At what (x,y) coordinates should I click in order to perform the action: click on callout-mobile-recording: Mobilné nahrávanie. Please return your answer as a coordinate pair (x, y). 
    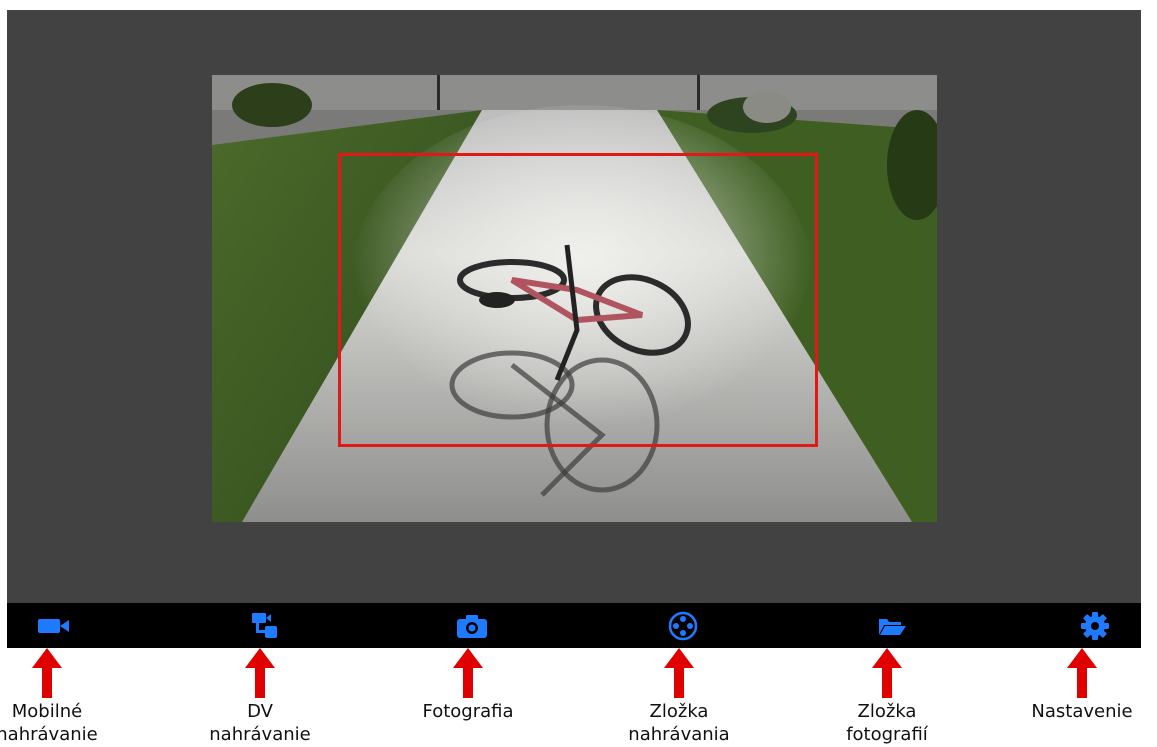
    Looking at the image, I should click on (61, 697).